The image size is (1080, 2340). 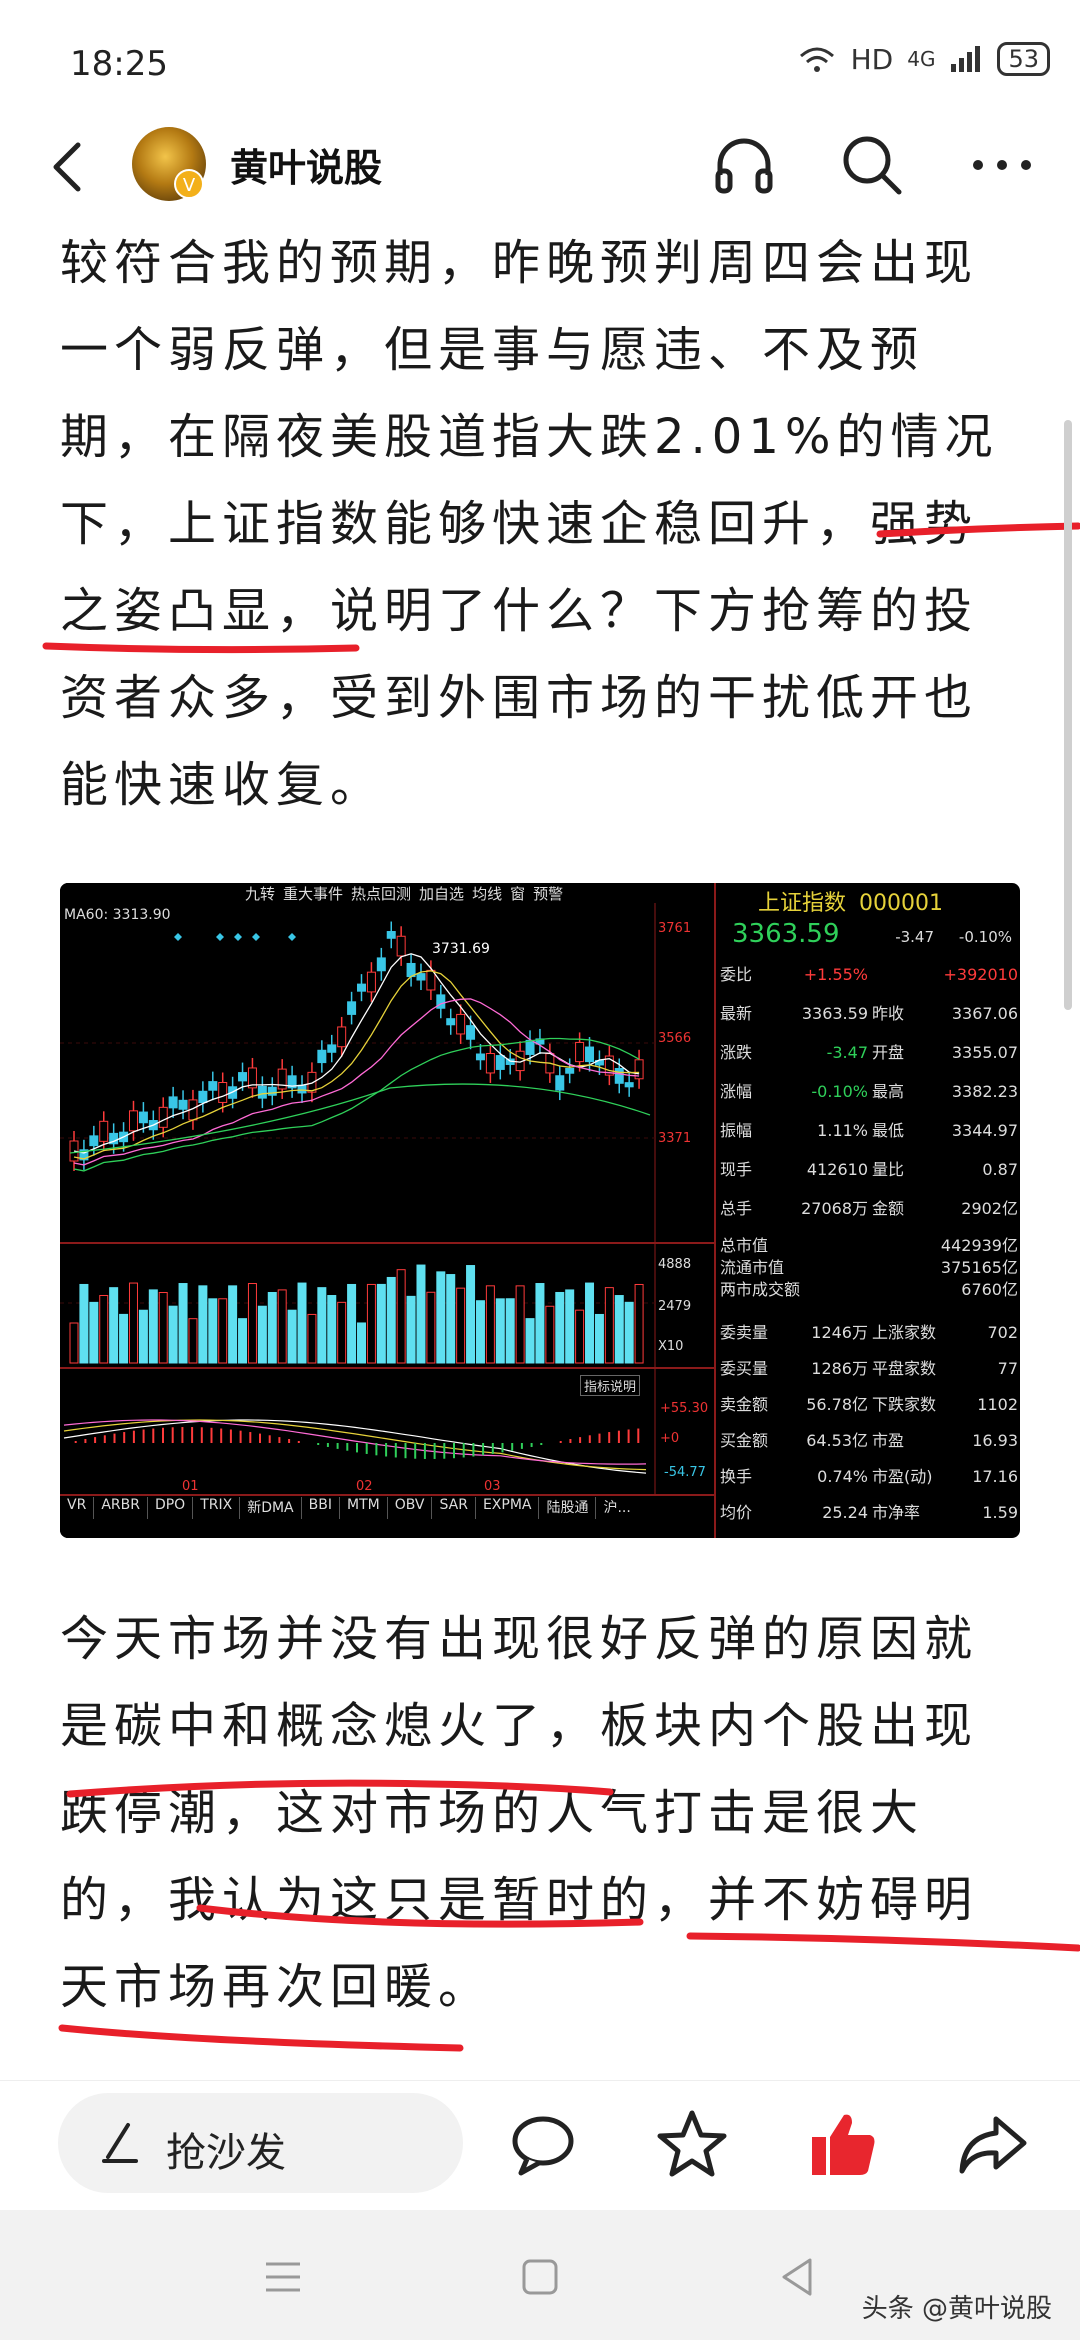 I want to click on search-icon, so click(x=872, y=165).